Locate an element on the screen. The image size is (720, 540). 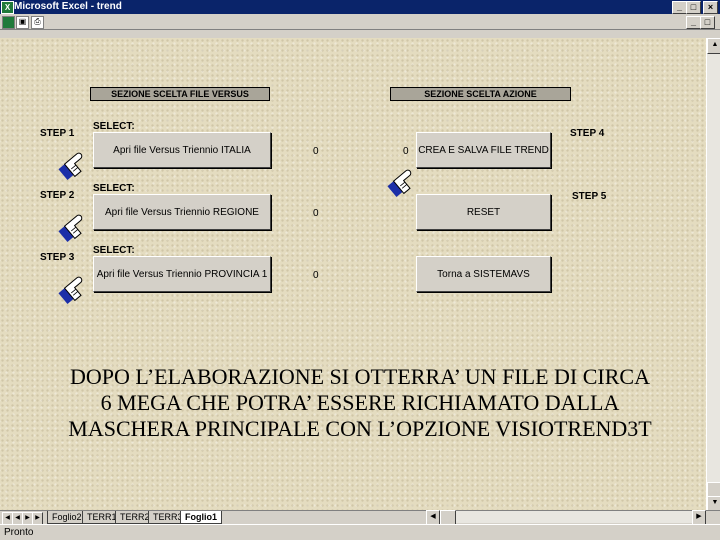
scroll-up-icon: ▲ is located at coordinates (713, 46).